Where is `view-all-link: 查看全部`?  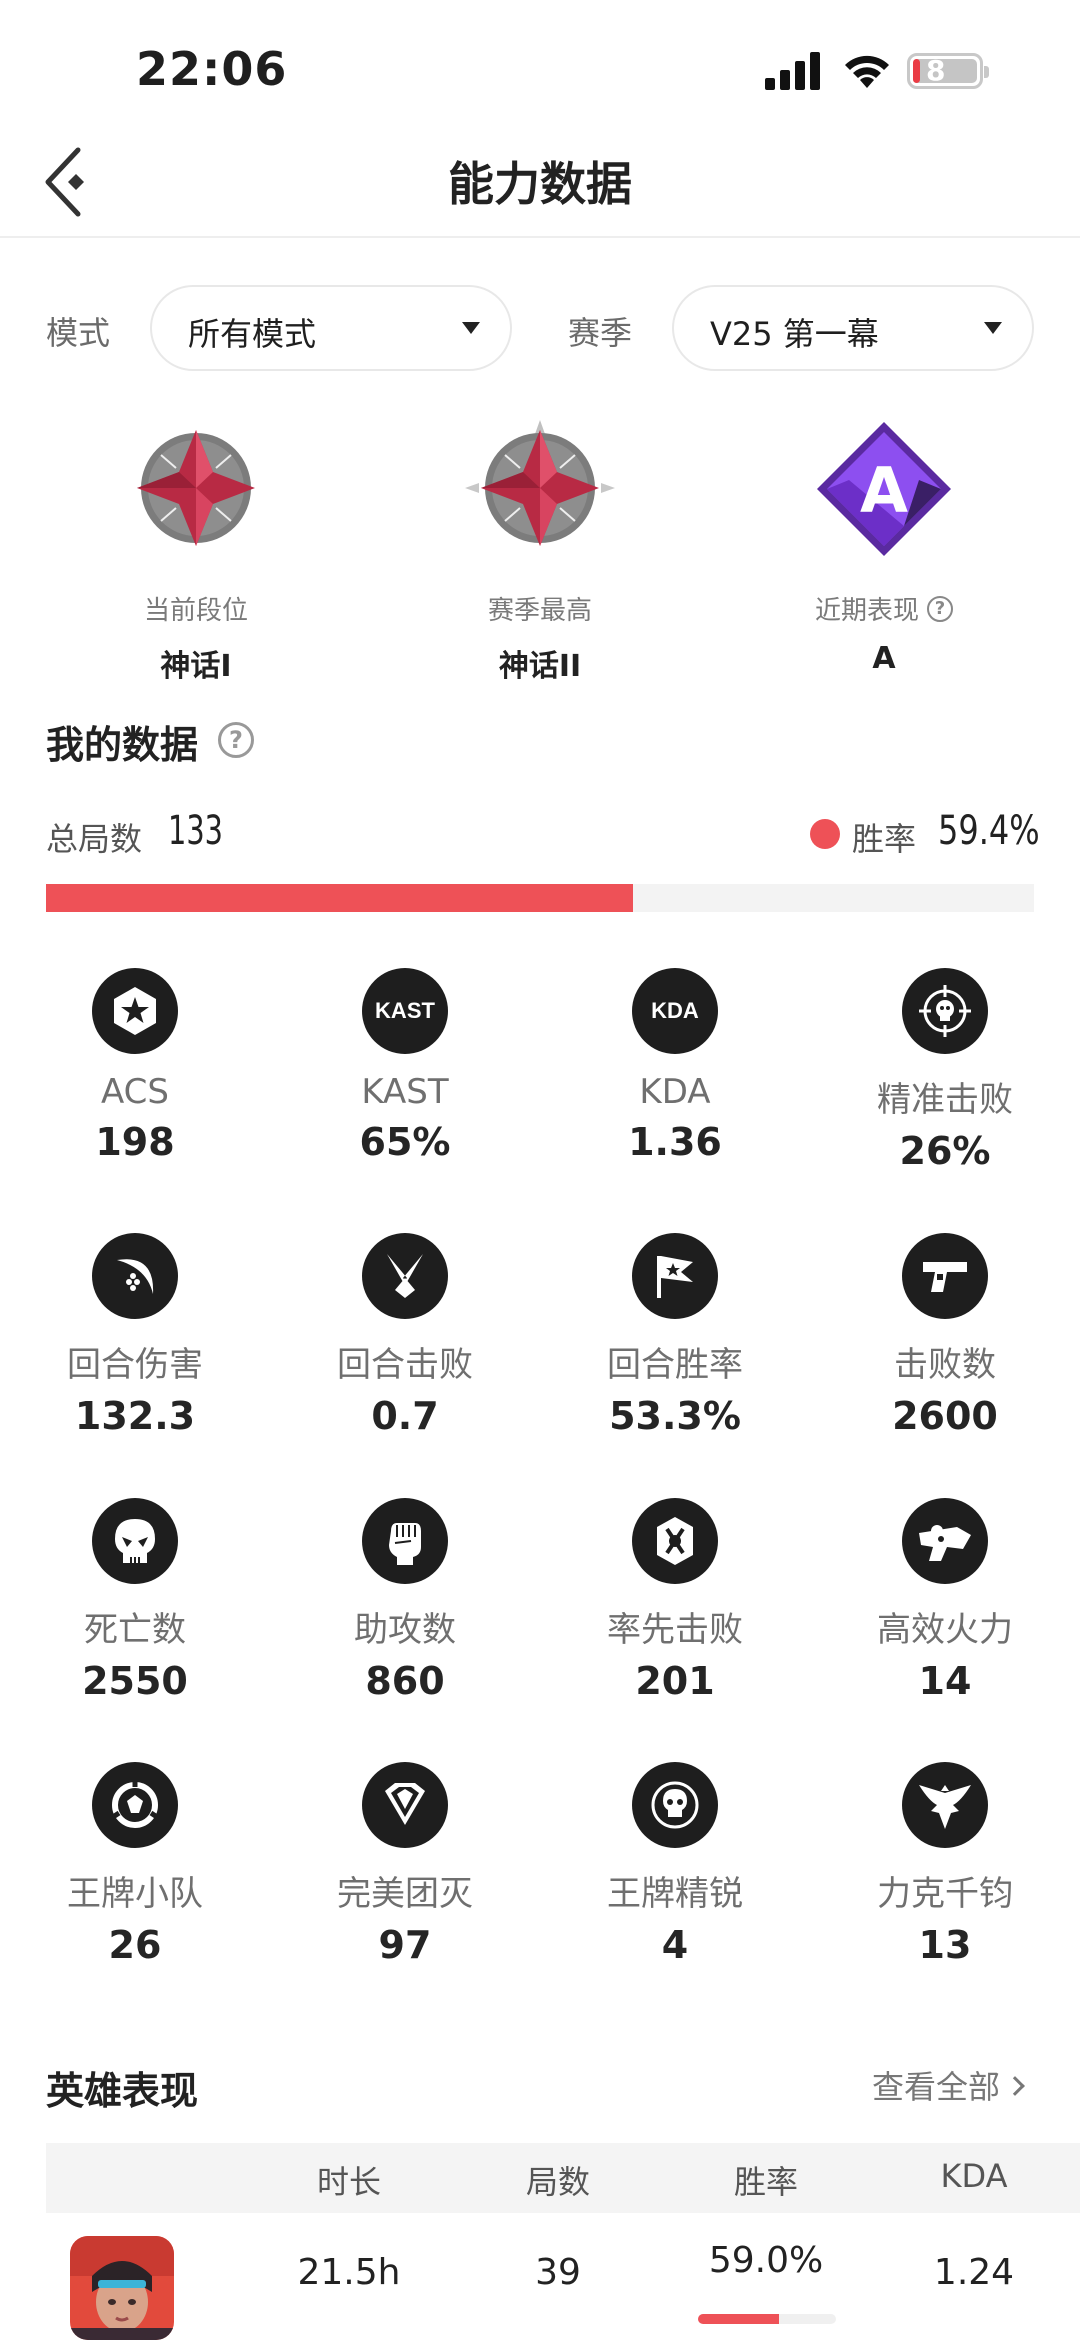
view-all-link: 查看全部 is located at coordinates (948, 2085).